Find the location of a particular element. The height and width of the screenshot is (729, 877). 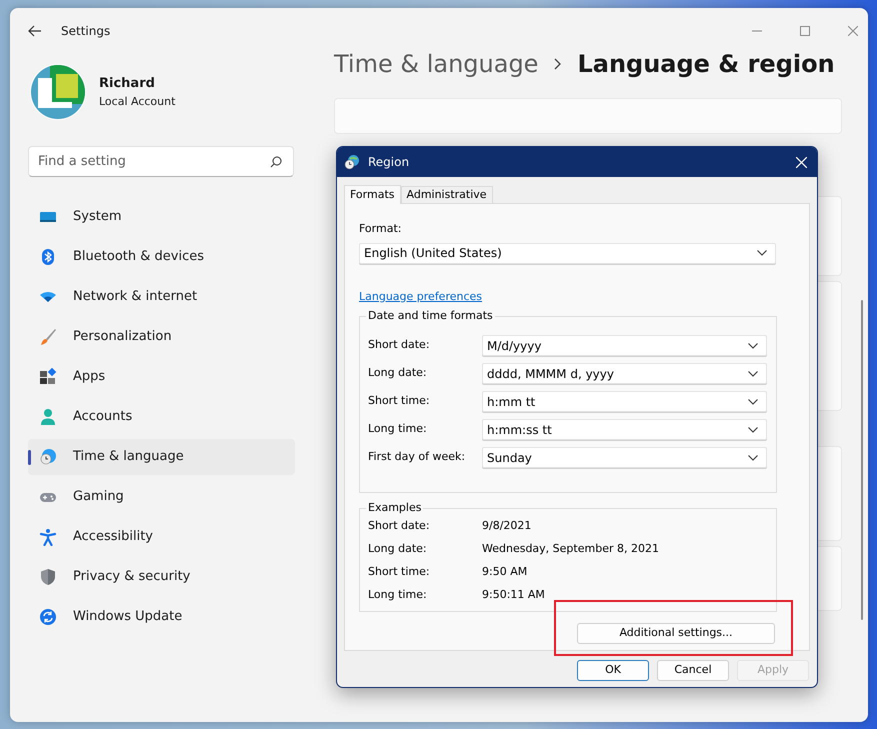

nav-item: Privacy & security is located at coordinates (161, 577).